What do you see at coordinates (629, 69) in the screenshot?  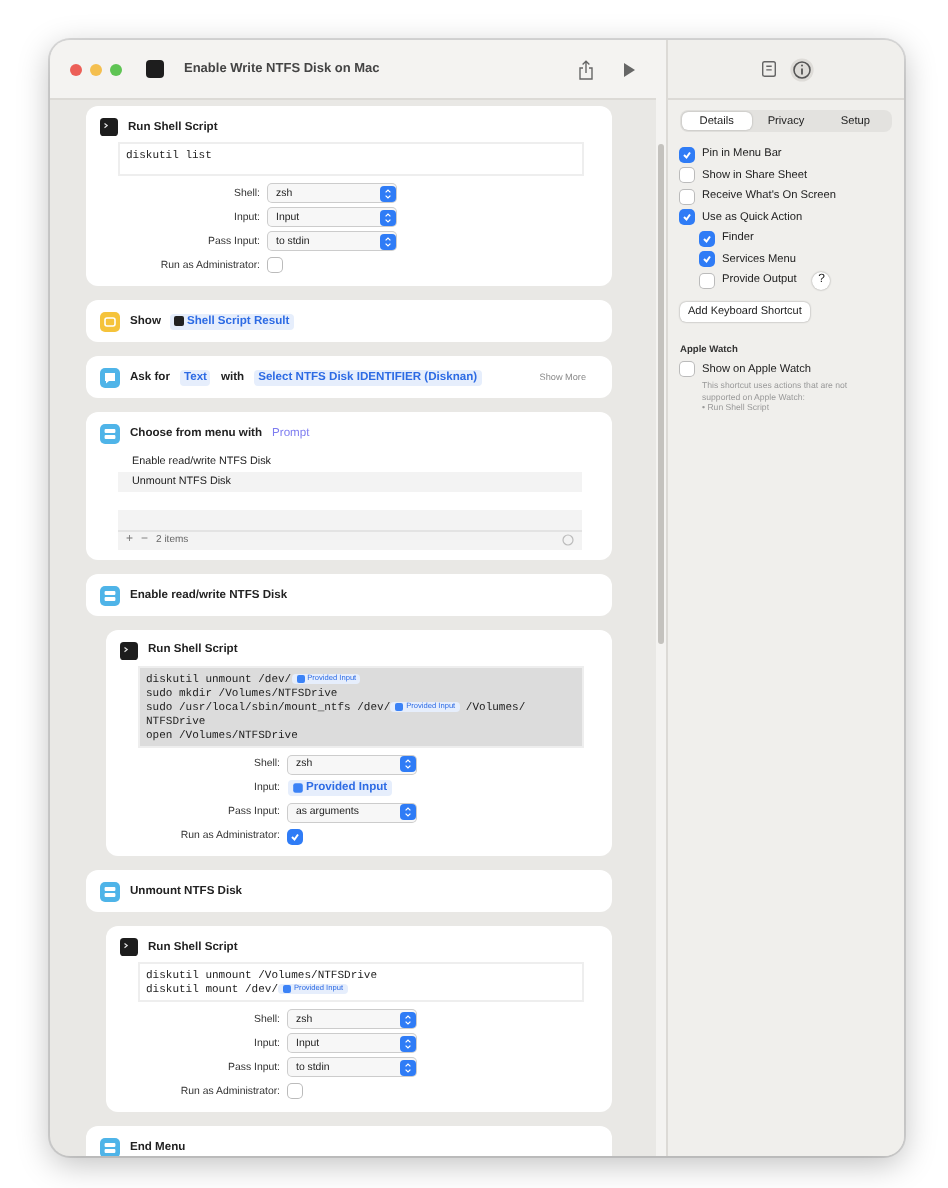 I see `play-icon` at bounding box center [629, 69].